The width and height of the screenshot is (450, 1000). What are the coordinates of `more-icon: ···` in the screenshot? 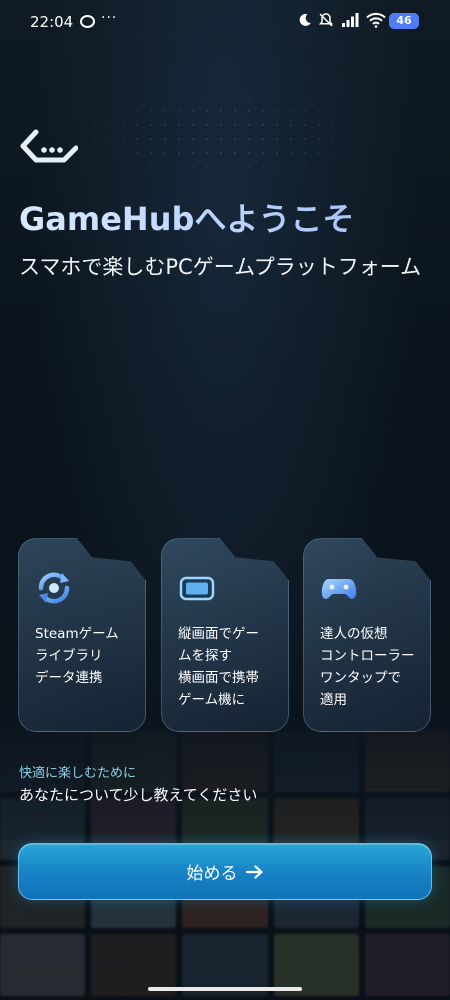 It's located at (109, 18).